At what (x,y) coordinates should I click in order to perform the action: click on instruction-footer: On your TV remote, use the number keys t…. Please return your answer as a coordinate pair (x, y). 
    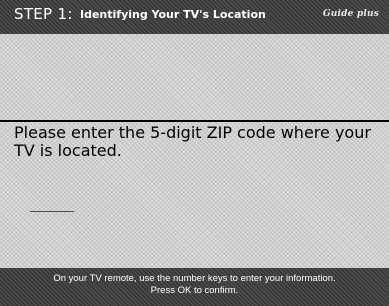
    Looking at the image, I should click on (194, 287).